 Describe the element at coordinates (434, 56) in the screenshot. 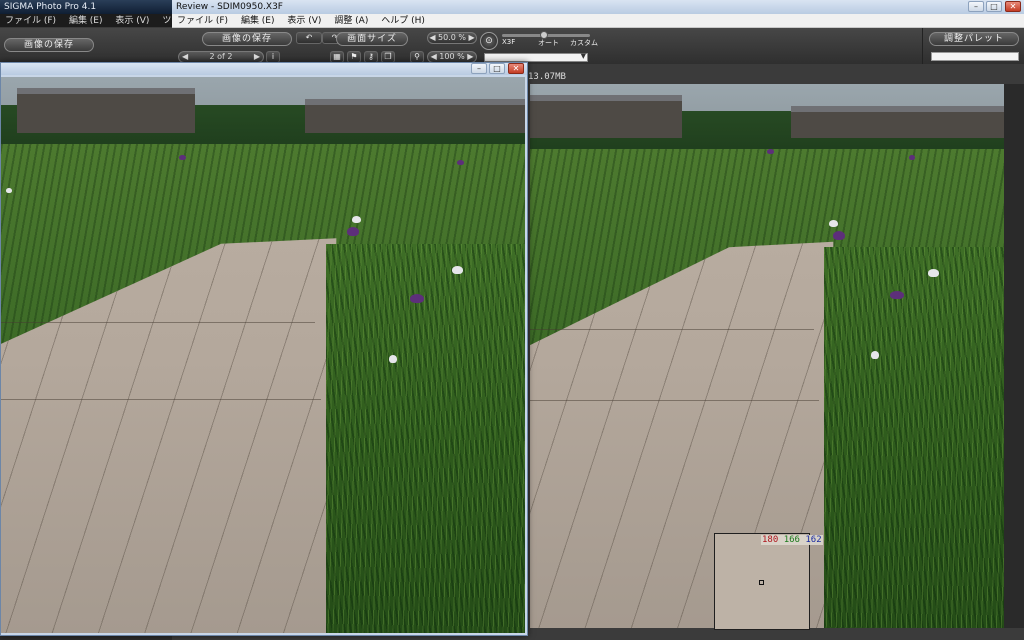

I see `zoom-bottom-down-icon: ◀` at that location.